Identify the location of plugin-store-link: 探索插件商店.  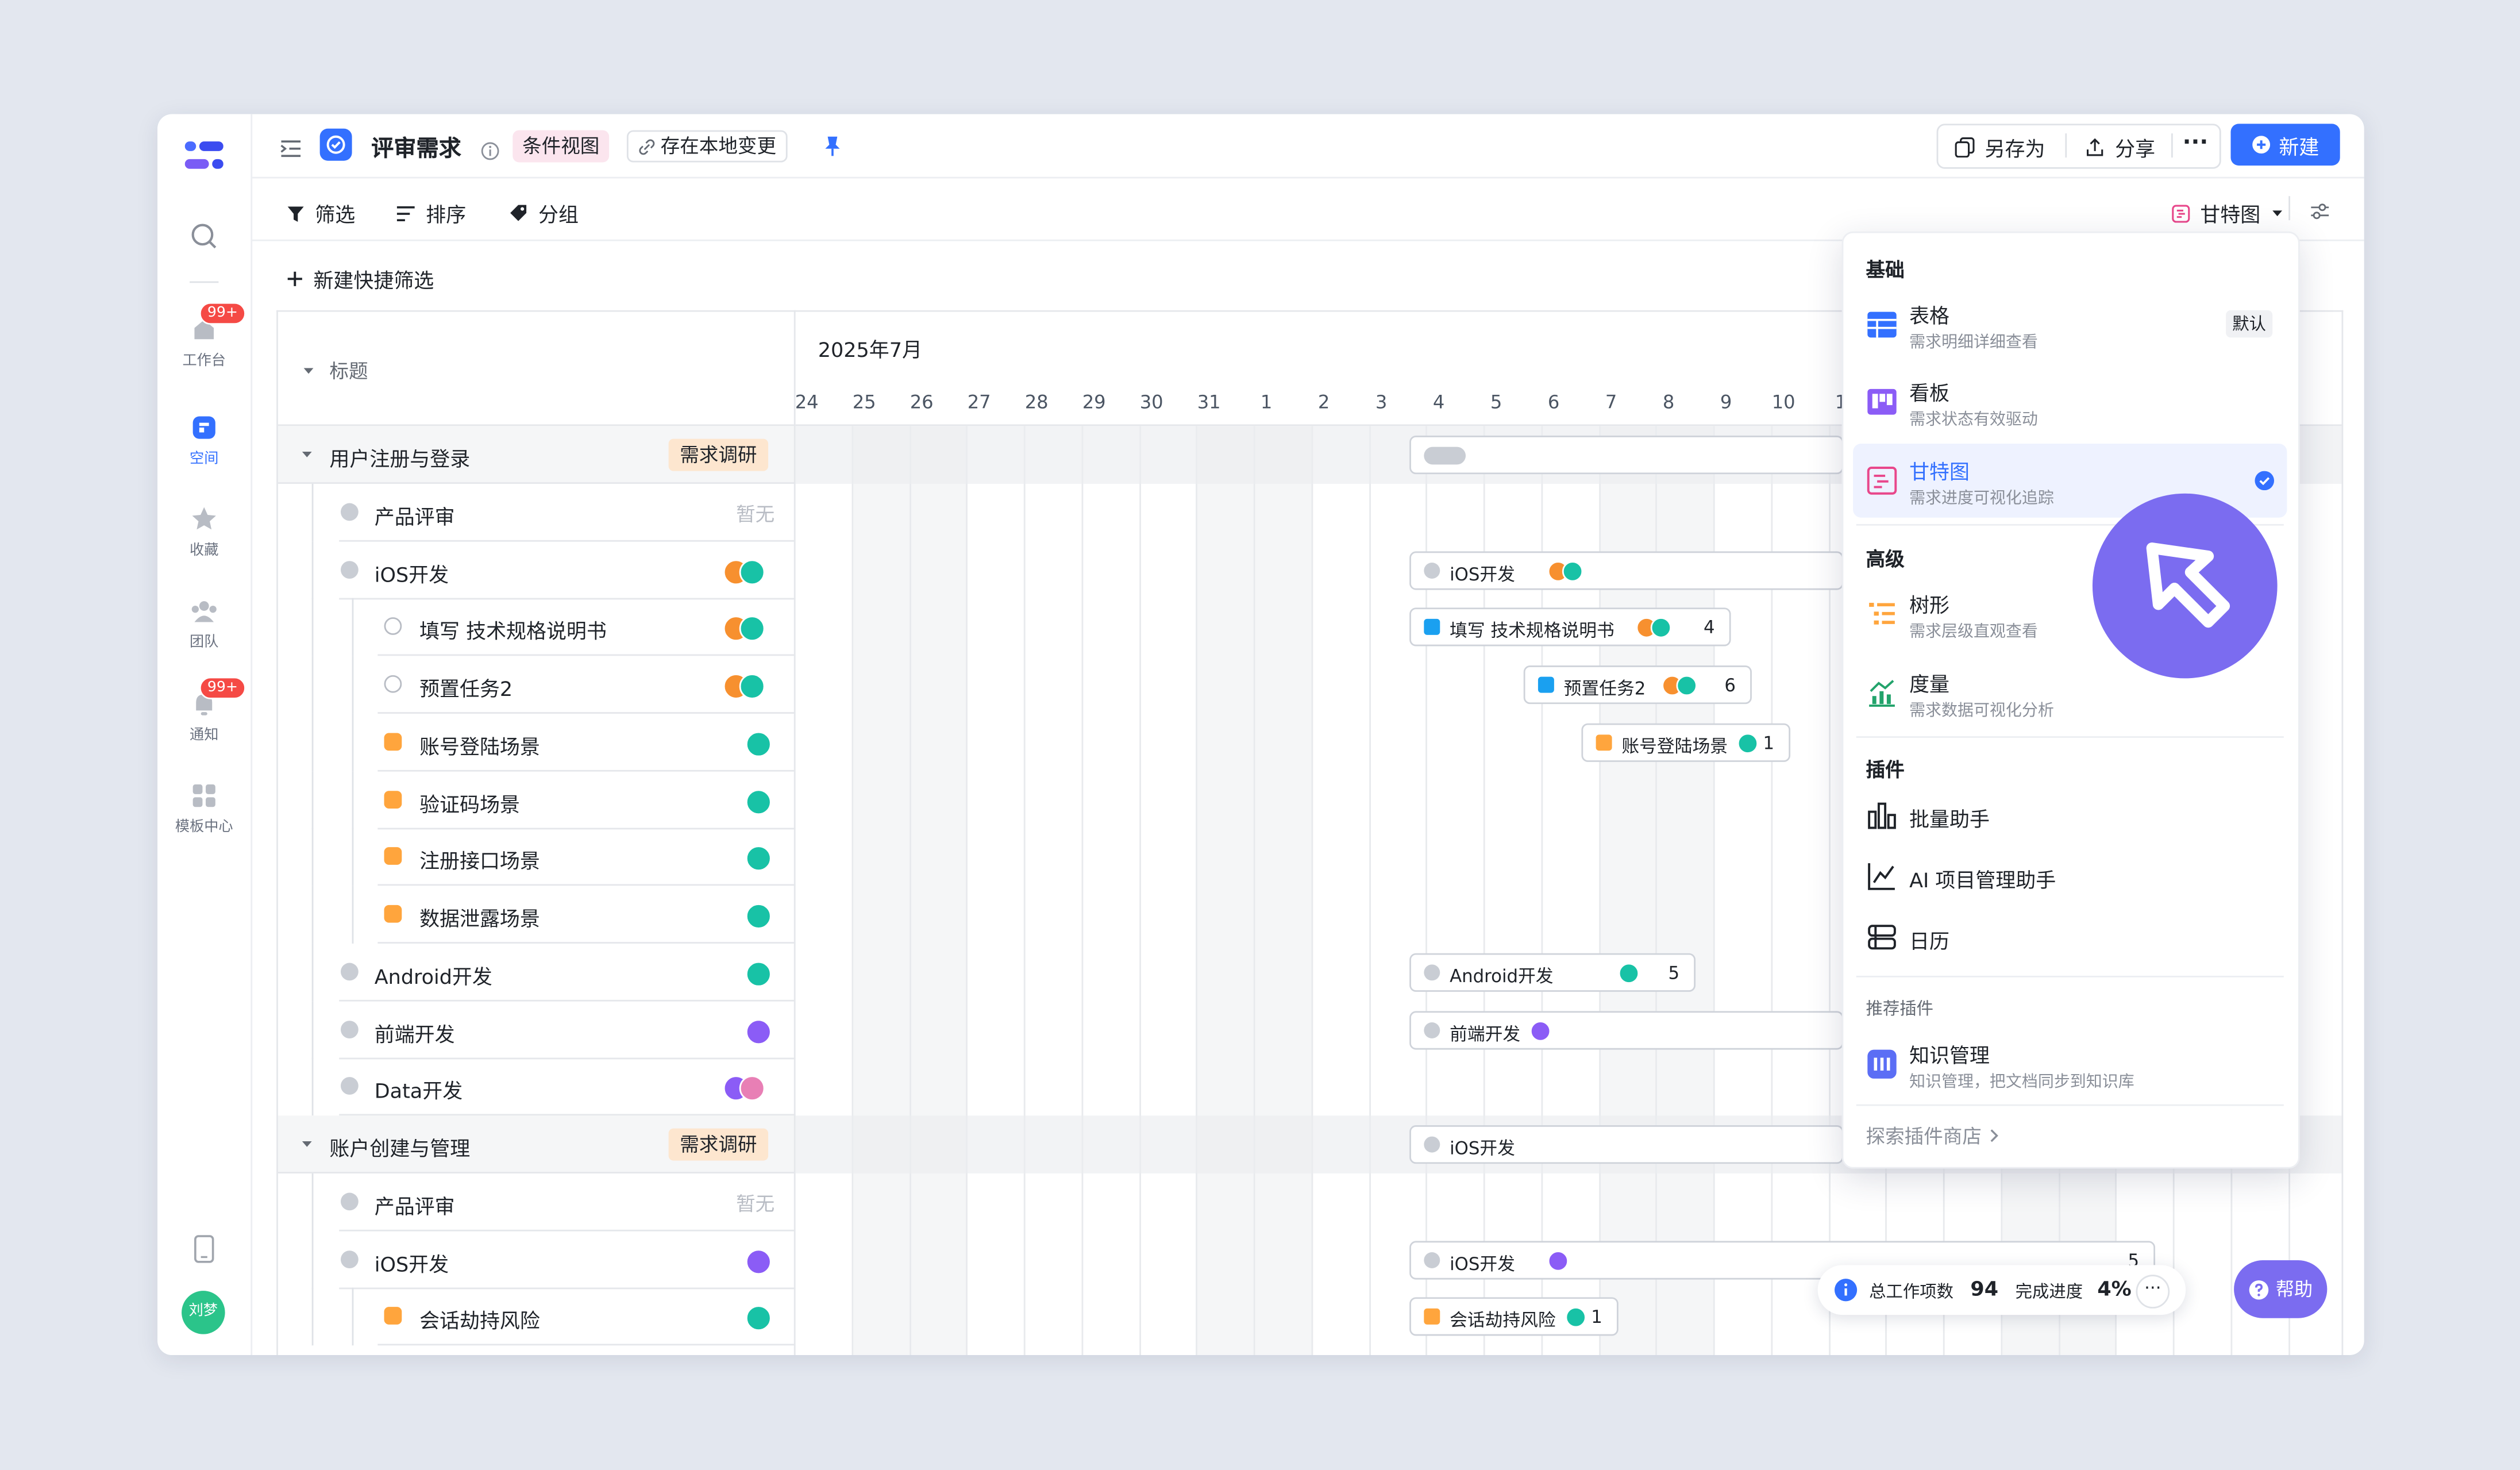
(1933, 1135).